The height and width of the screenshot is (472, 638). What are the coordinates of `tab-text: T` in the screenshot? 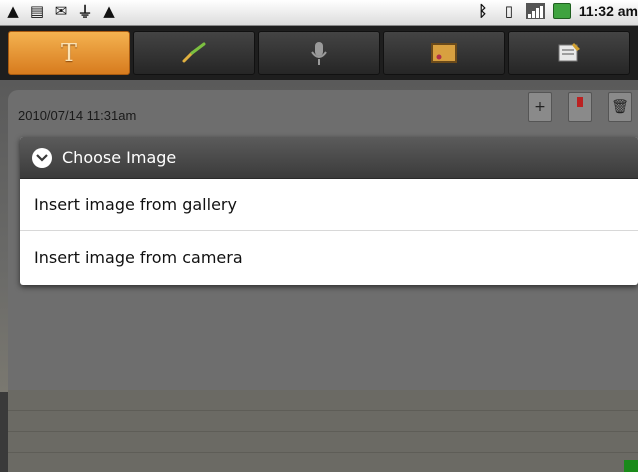 It's located at (69, 53).